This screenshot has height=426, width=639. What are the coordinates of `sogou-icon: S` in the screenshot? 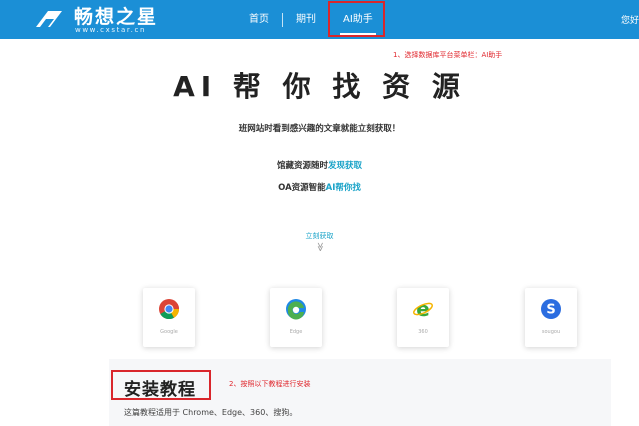 It's located at (551, 309).